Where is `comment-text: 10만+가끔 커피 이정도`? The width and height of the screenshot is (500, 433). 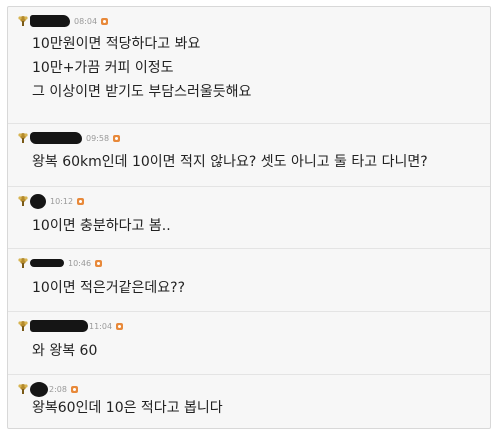 comment-text: 10만+가끔 커피 이정도 is located at coordinates (103, 68).